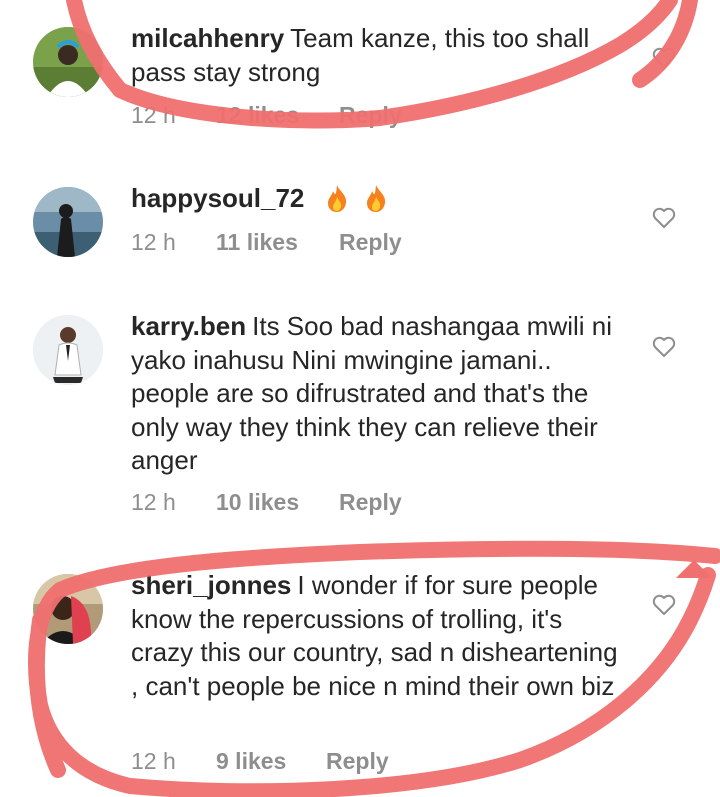 The image size is (720, 797). I want to click on comment-likes: 9 likes, so click(271, 761).